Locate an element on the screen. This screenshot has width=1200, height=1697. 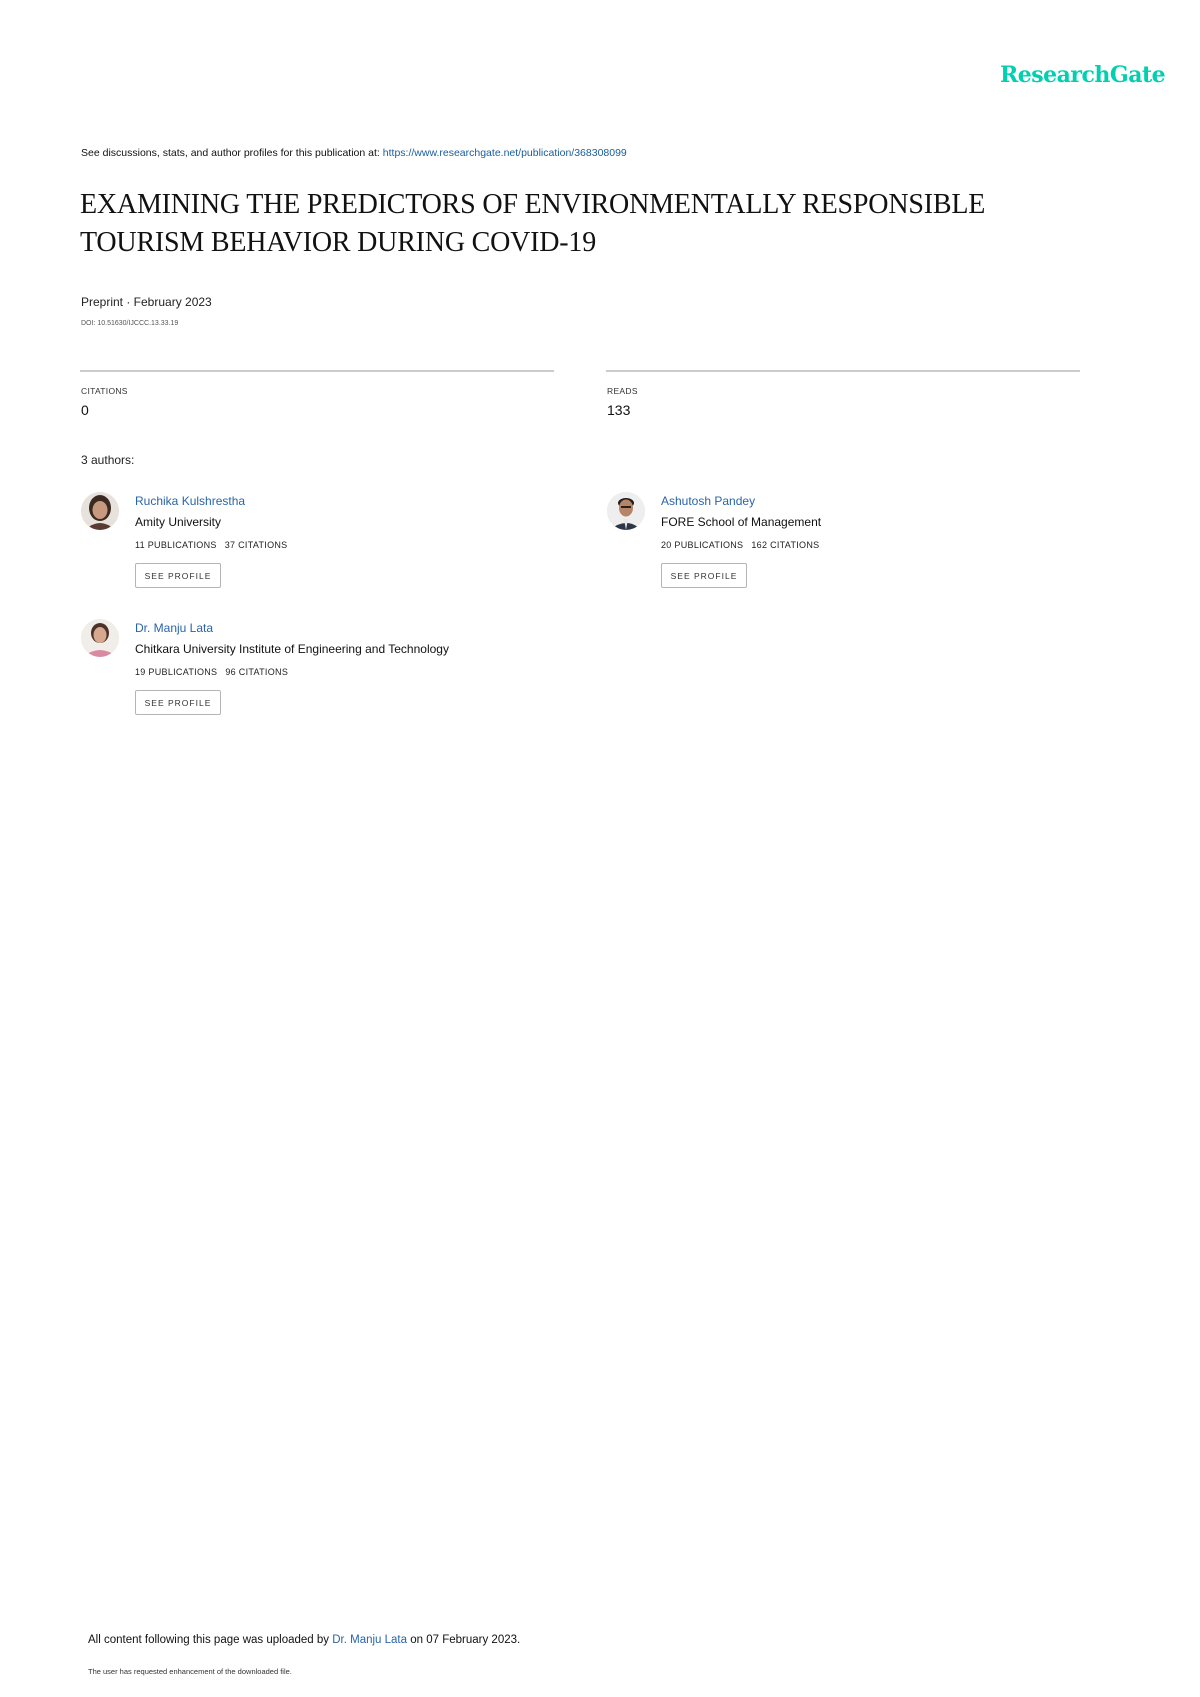
author-name: Dr. Manju Lata is located at coordinates (174, 628).